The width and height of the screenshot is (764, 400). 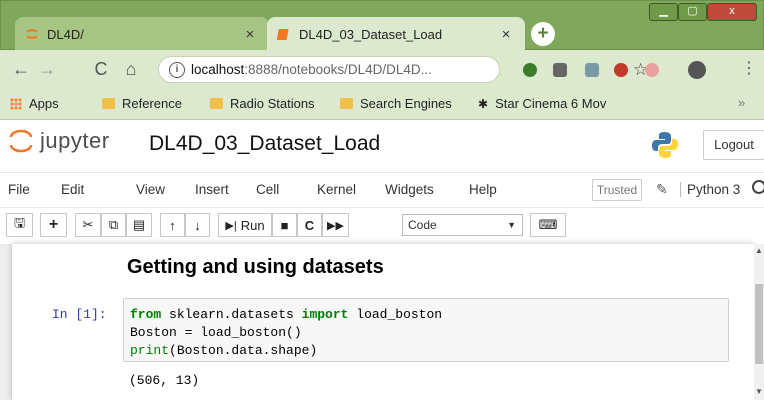 I want to click on code-text: sklearn.datasets, so click(x=231, y=314).